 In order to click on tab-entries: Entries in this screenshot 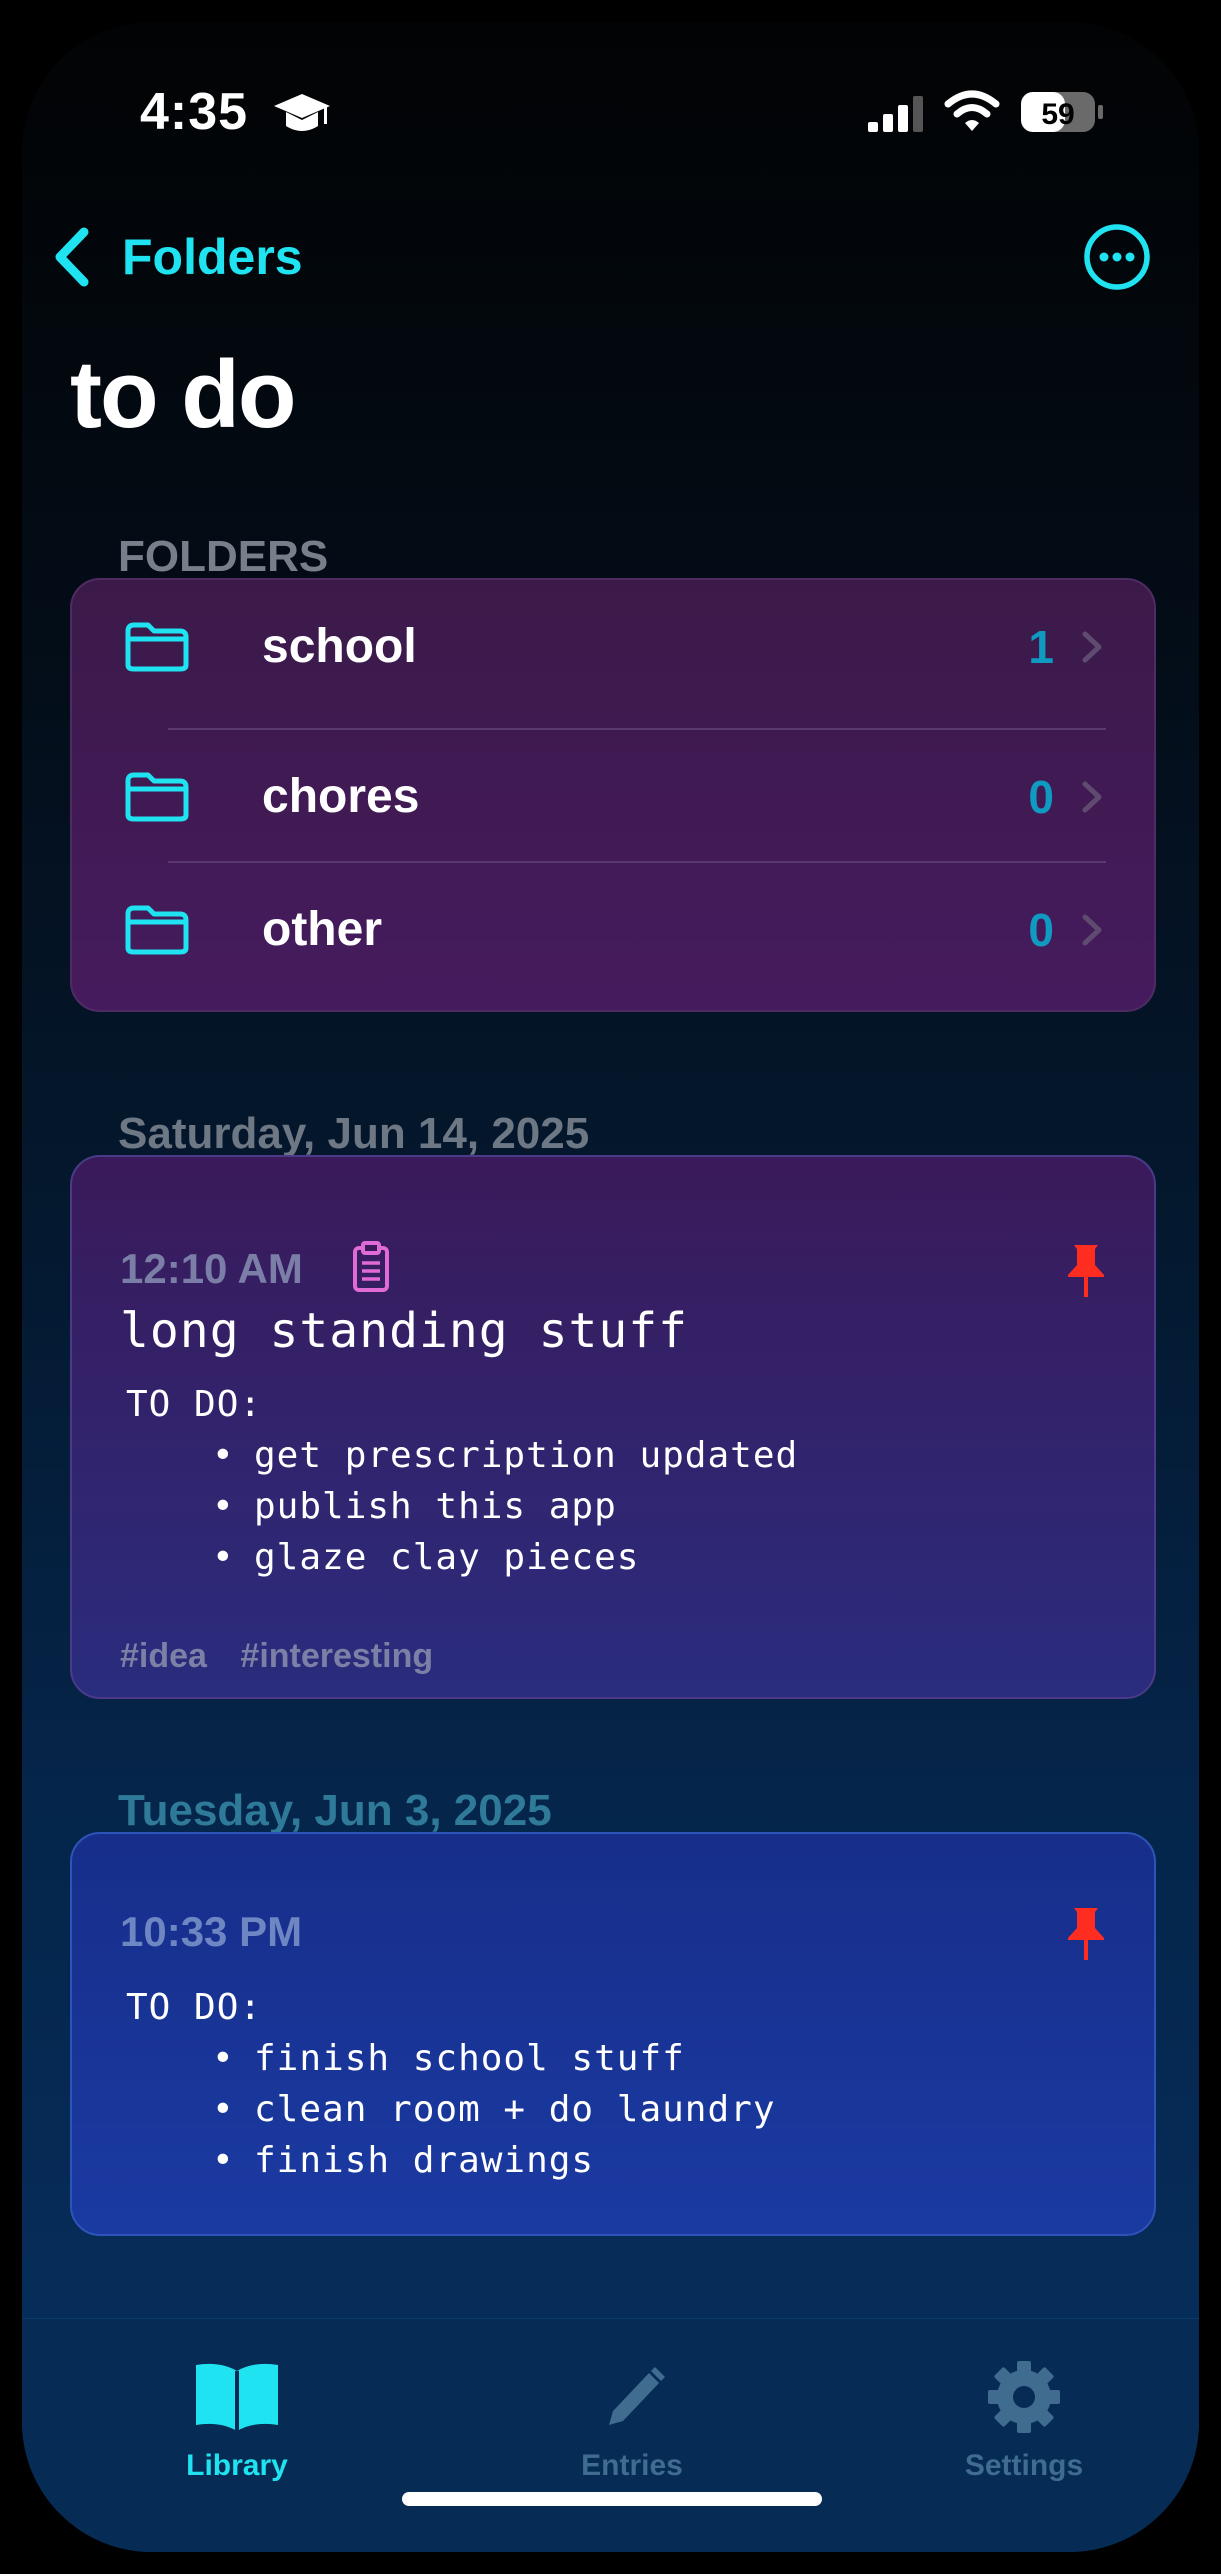, I will do `click(632, 2421)`.